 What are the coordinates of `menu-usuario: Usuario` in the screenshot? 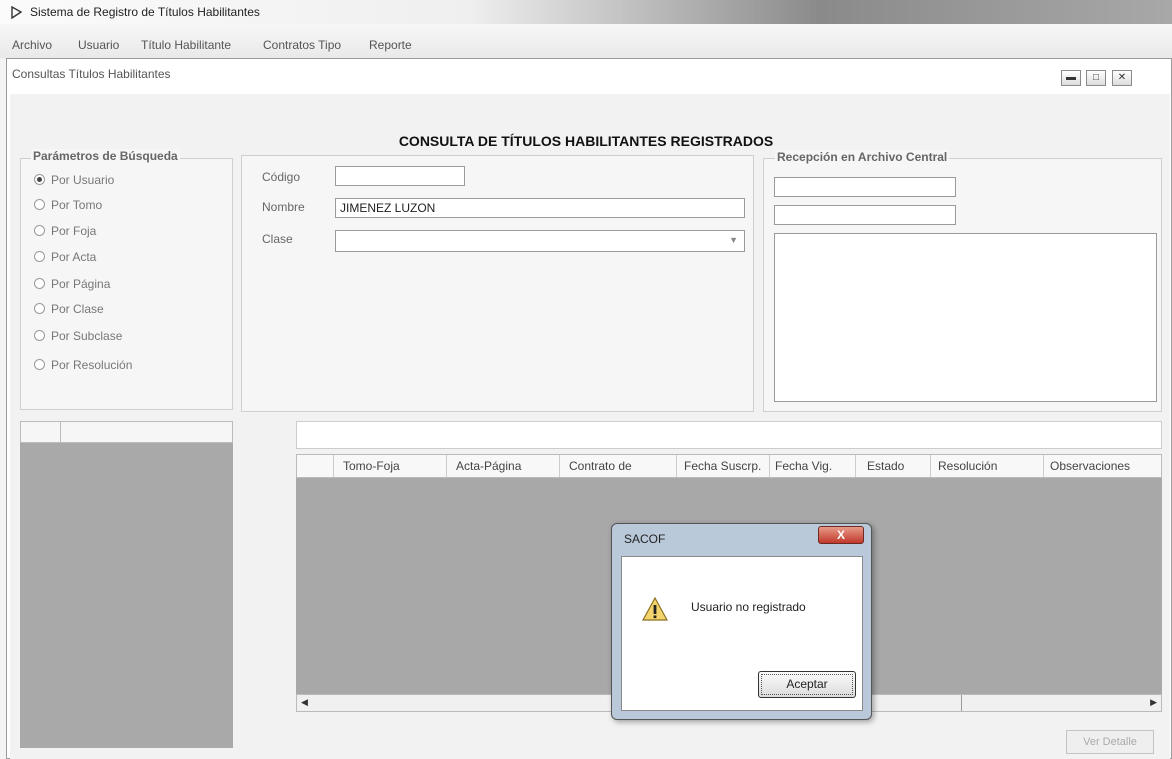 It's located at (98, 45).